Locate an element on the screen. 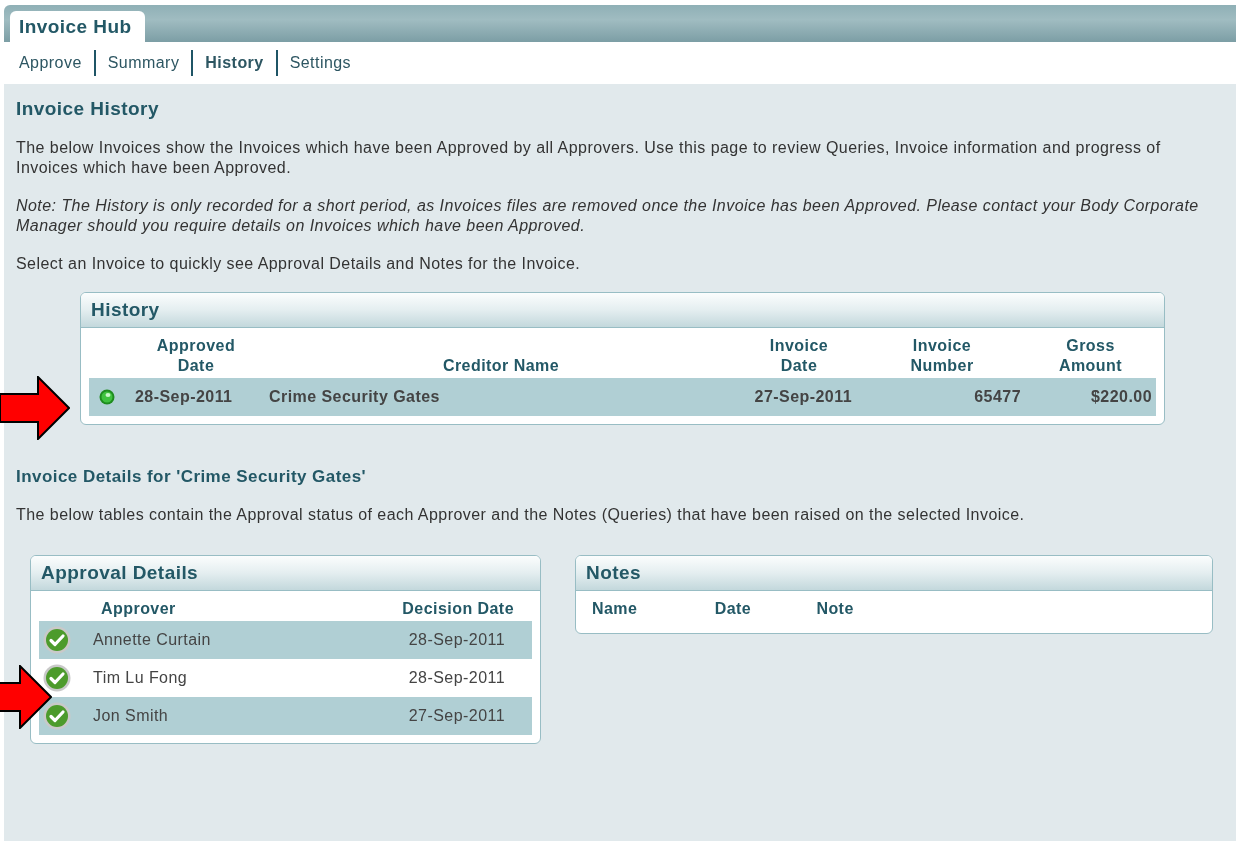  nav-link: Approve is located at coordinates (57, 63).